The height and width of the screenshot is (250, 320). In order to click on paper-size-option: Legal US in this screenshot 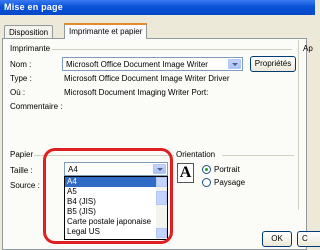, I will do `click(111, 232)`.